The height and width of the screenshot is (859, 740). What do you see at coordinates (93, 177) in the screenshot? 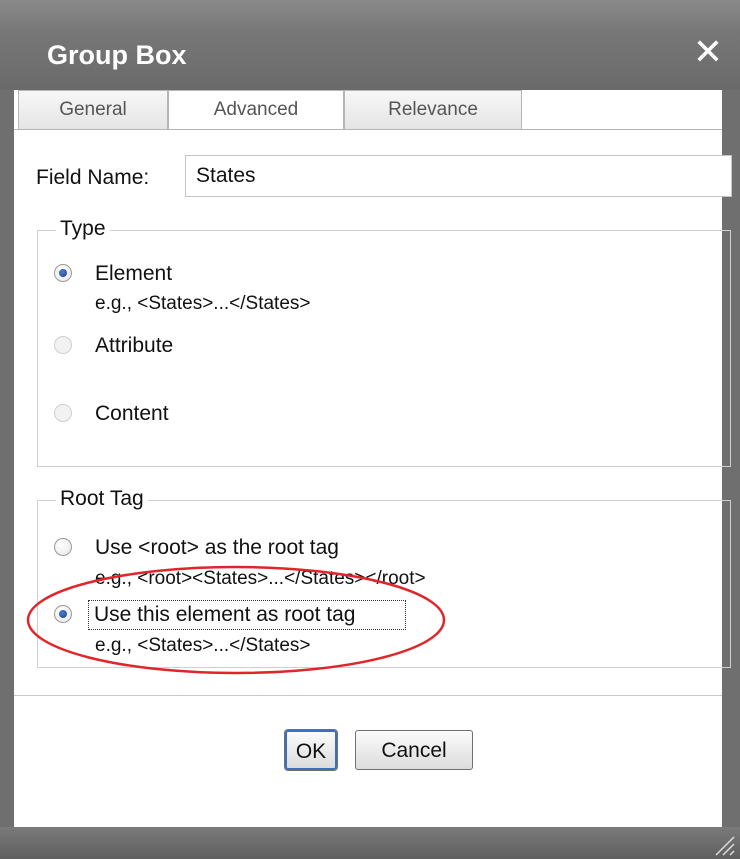
I see `field-name-label: Field Name:` at bounding box center [93, 177].